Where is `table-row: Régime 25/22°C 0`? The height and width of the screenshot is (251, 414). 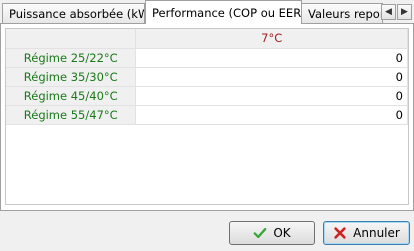 table-row: Régime 25/22°C 0 is located at coordinates (207, 58).